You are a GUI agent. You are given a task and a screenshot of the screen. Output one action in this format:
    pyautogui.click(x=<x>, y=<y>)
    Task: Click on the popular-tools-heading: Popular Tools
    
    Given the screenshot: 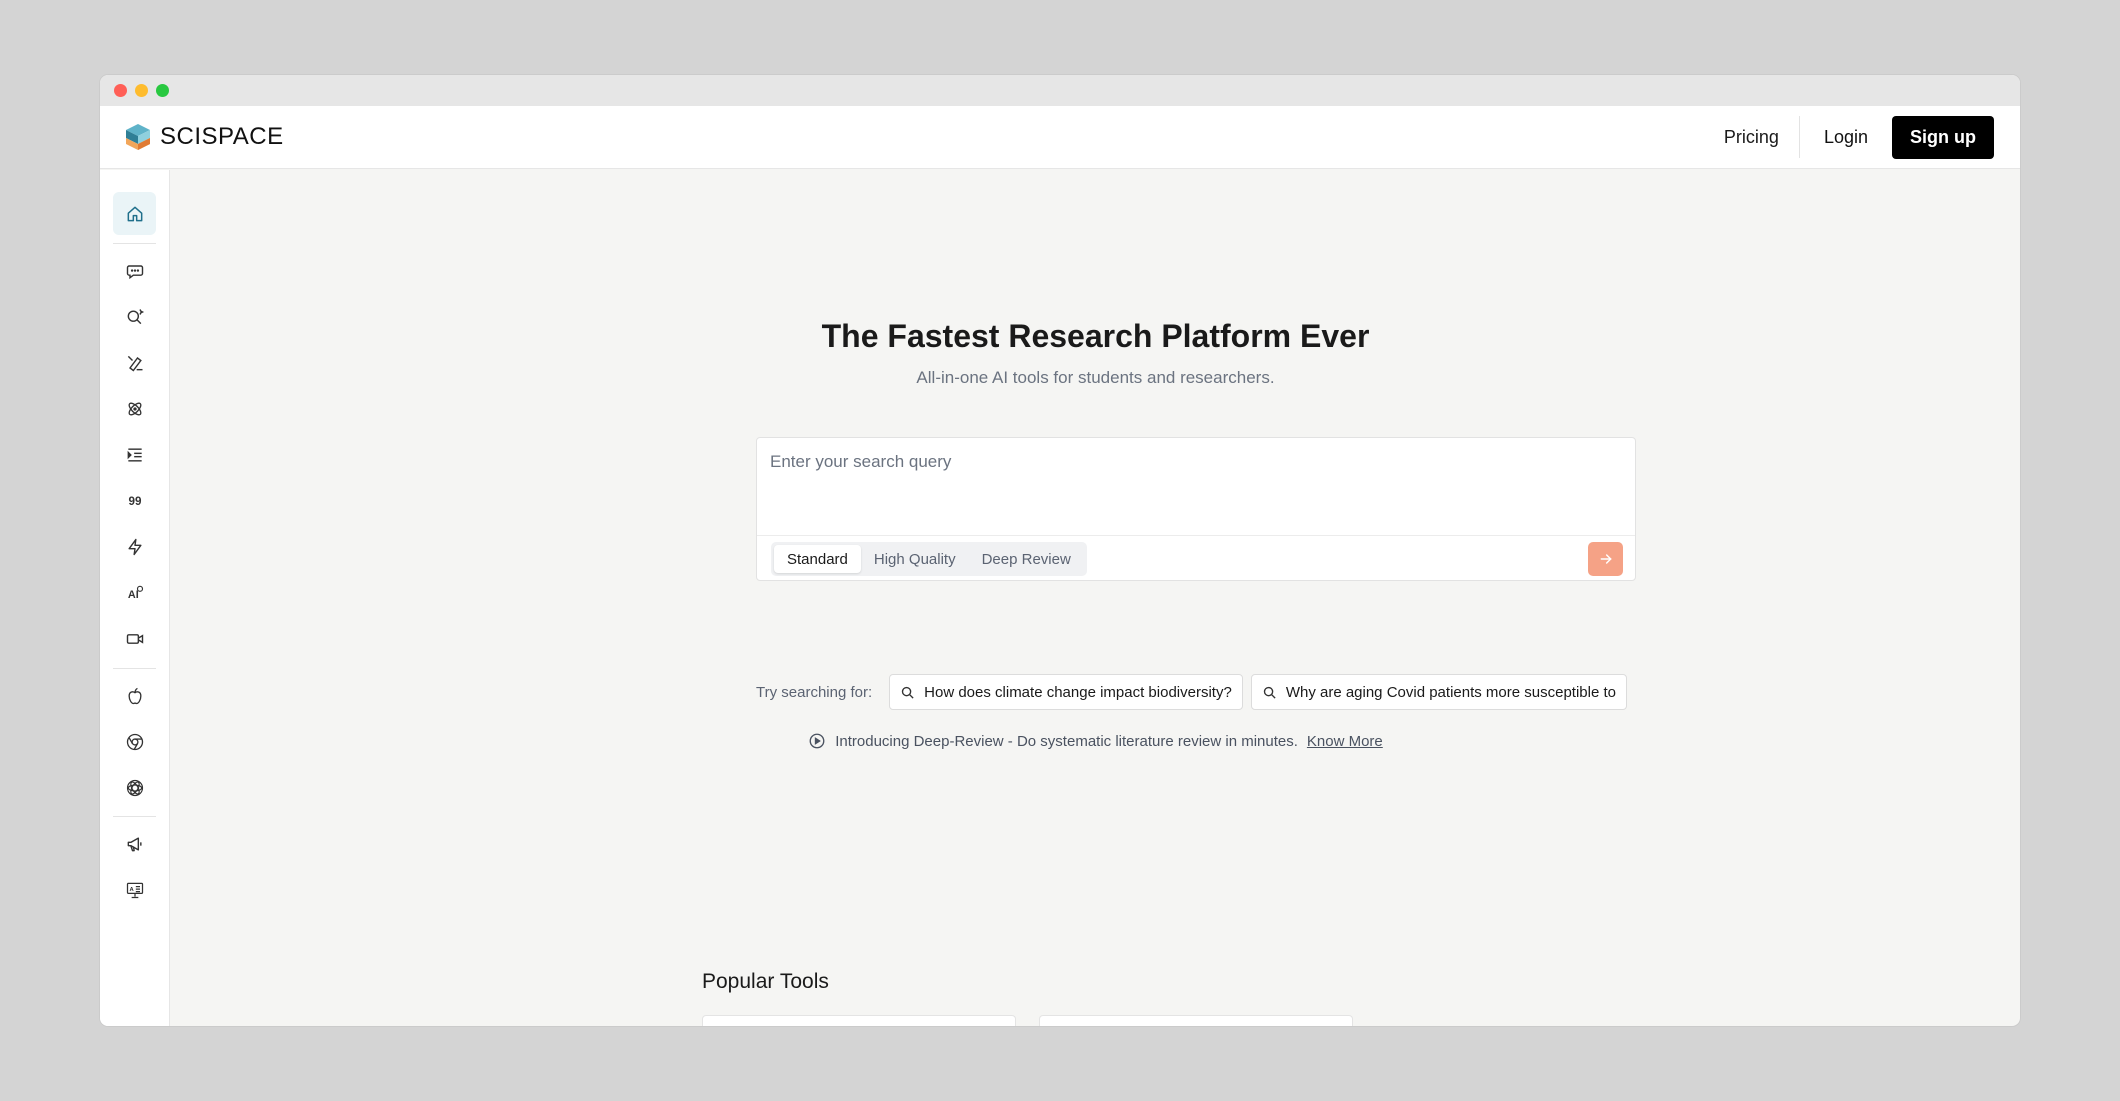 What is the action you would take?
    pyautogui.click(x=765, y=981)
    